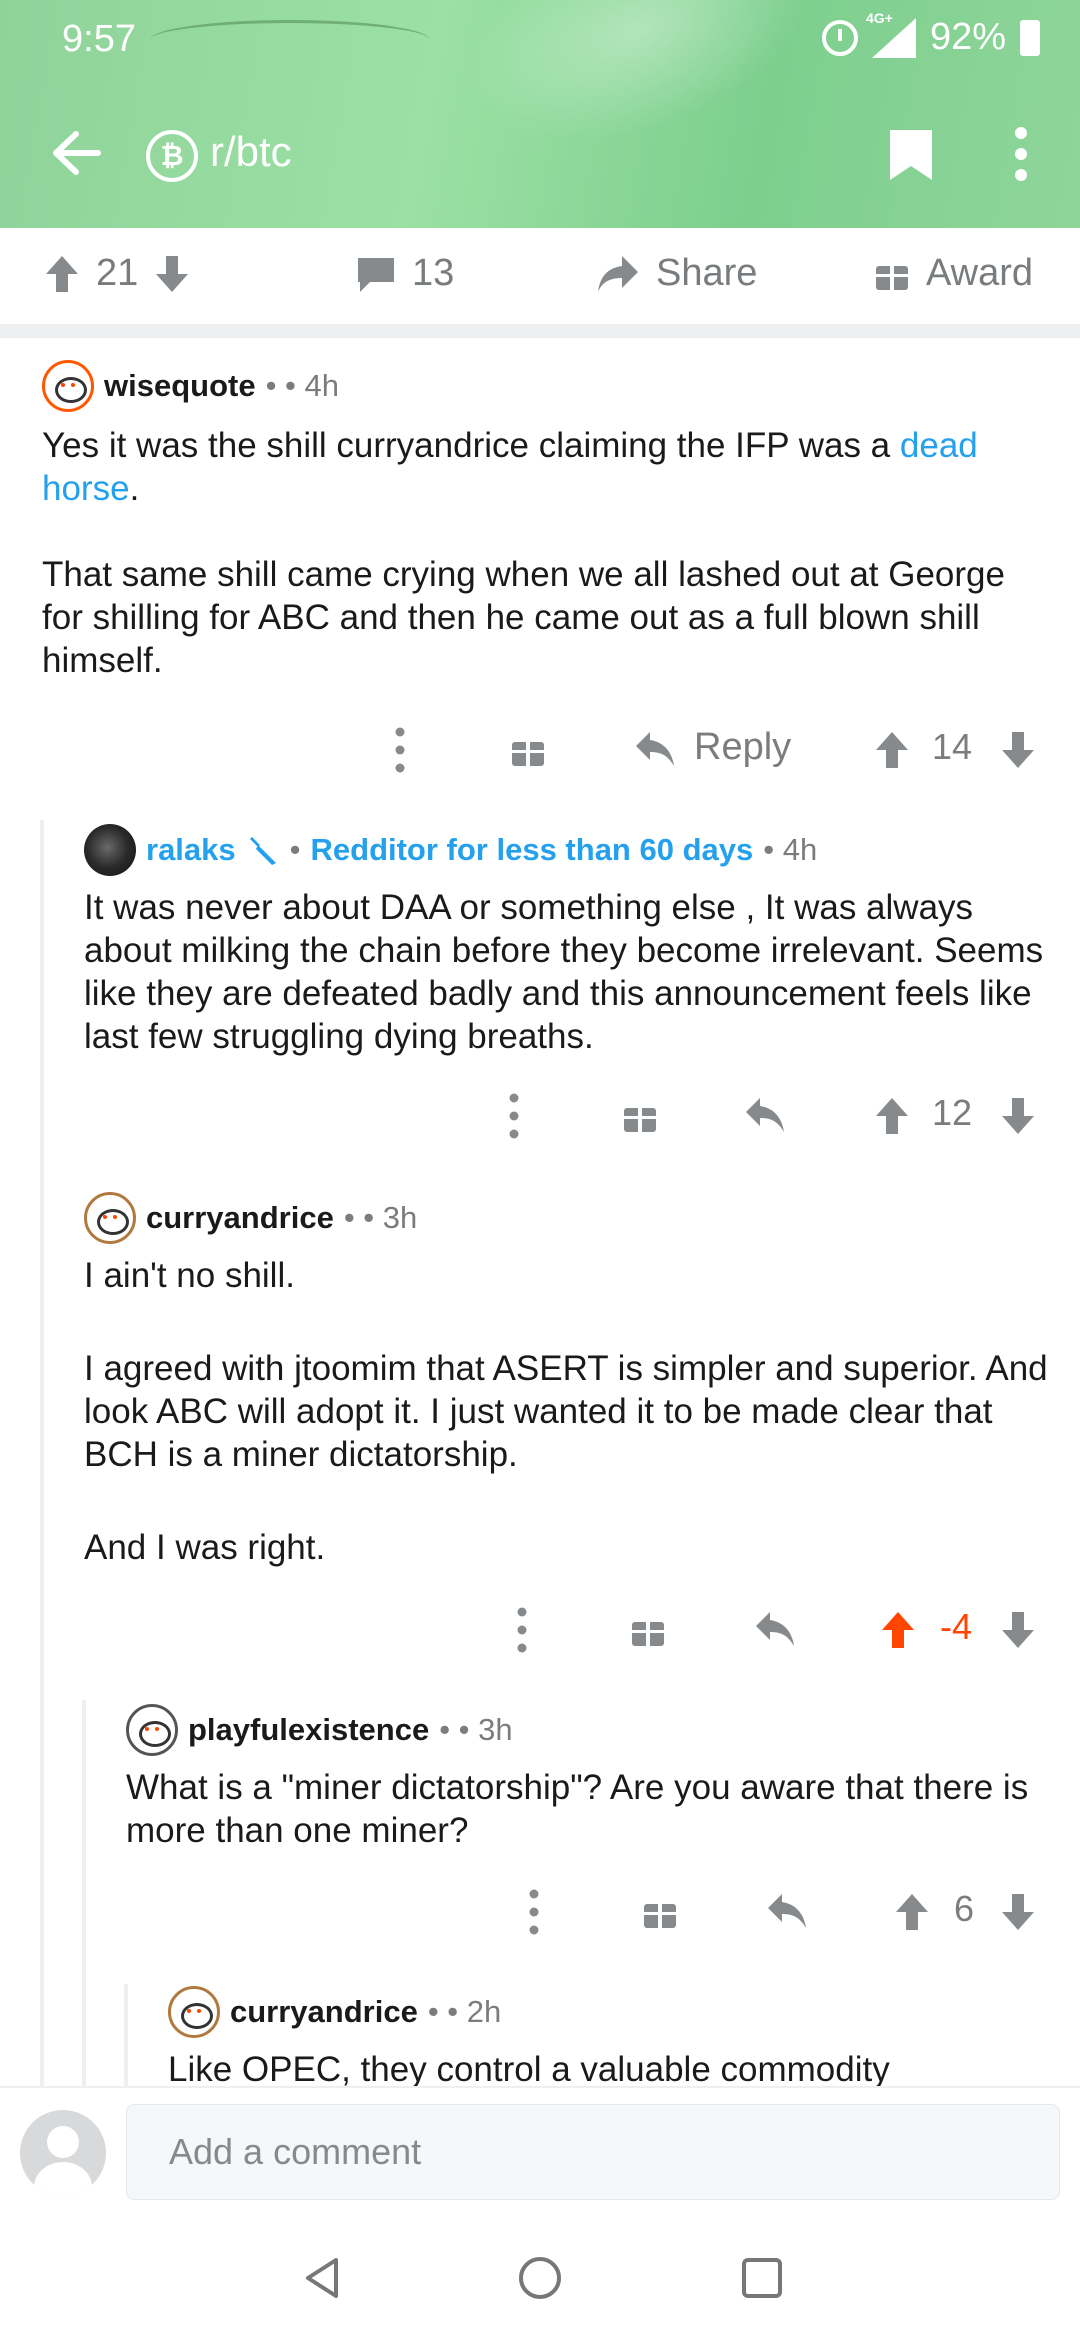 This screenshot has height=2340, width=1080. Describe the element at coordinates (75, 153) in the screenshot. I see `back-arrow-icon` at that location.